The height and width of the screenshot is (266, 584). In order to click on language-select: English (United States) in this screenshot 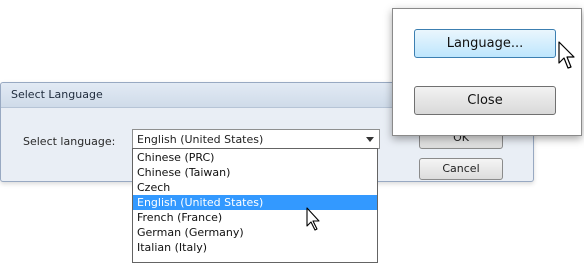, I will do `click(256, 139)`.